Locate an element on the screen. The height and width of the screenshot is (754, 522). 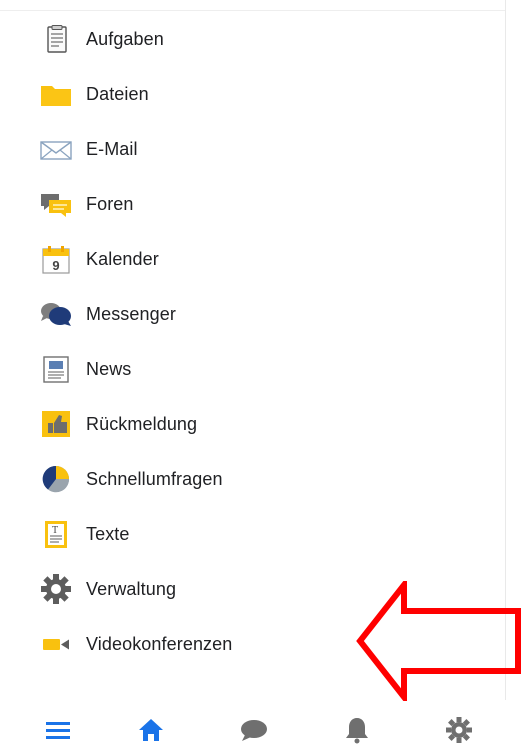
chat-icon is located at coordinates (254, 730).